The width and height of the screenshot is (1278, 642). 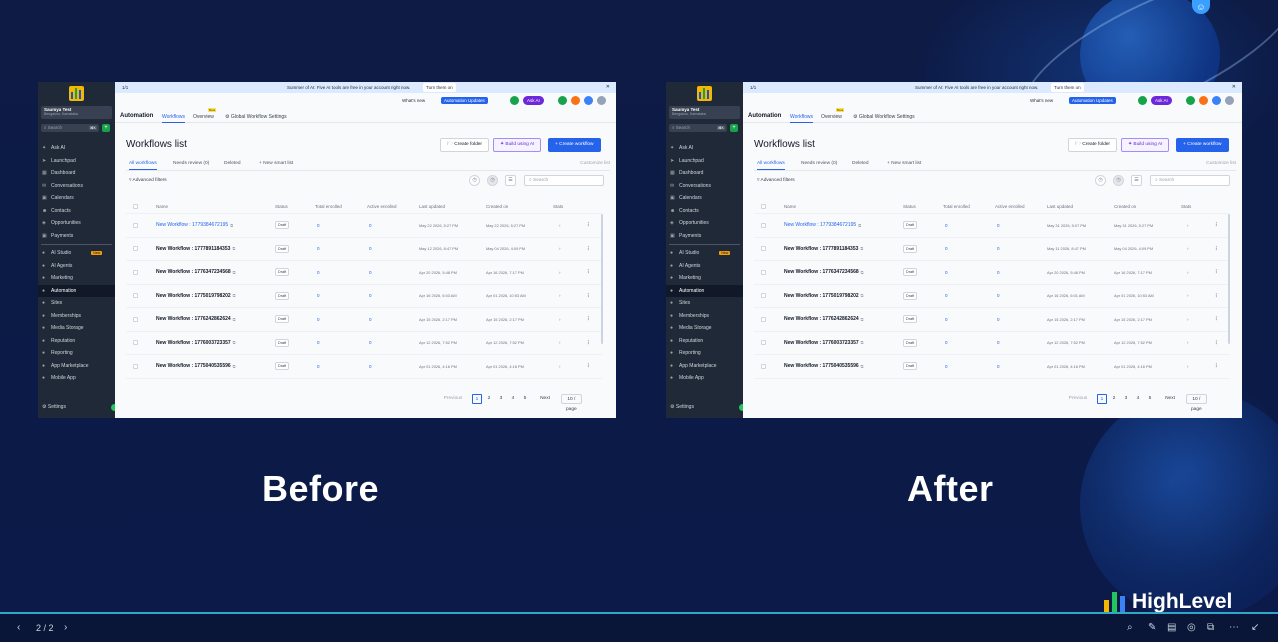 What do you see at coordinates (1190, 100) in the screenshot?
I see `megaphone-icon` at bounding box center [1190, 100].